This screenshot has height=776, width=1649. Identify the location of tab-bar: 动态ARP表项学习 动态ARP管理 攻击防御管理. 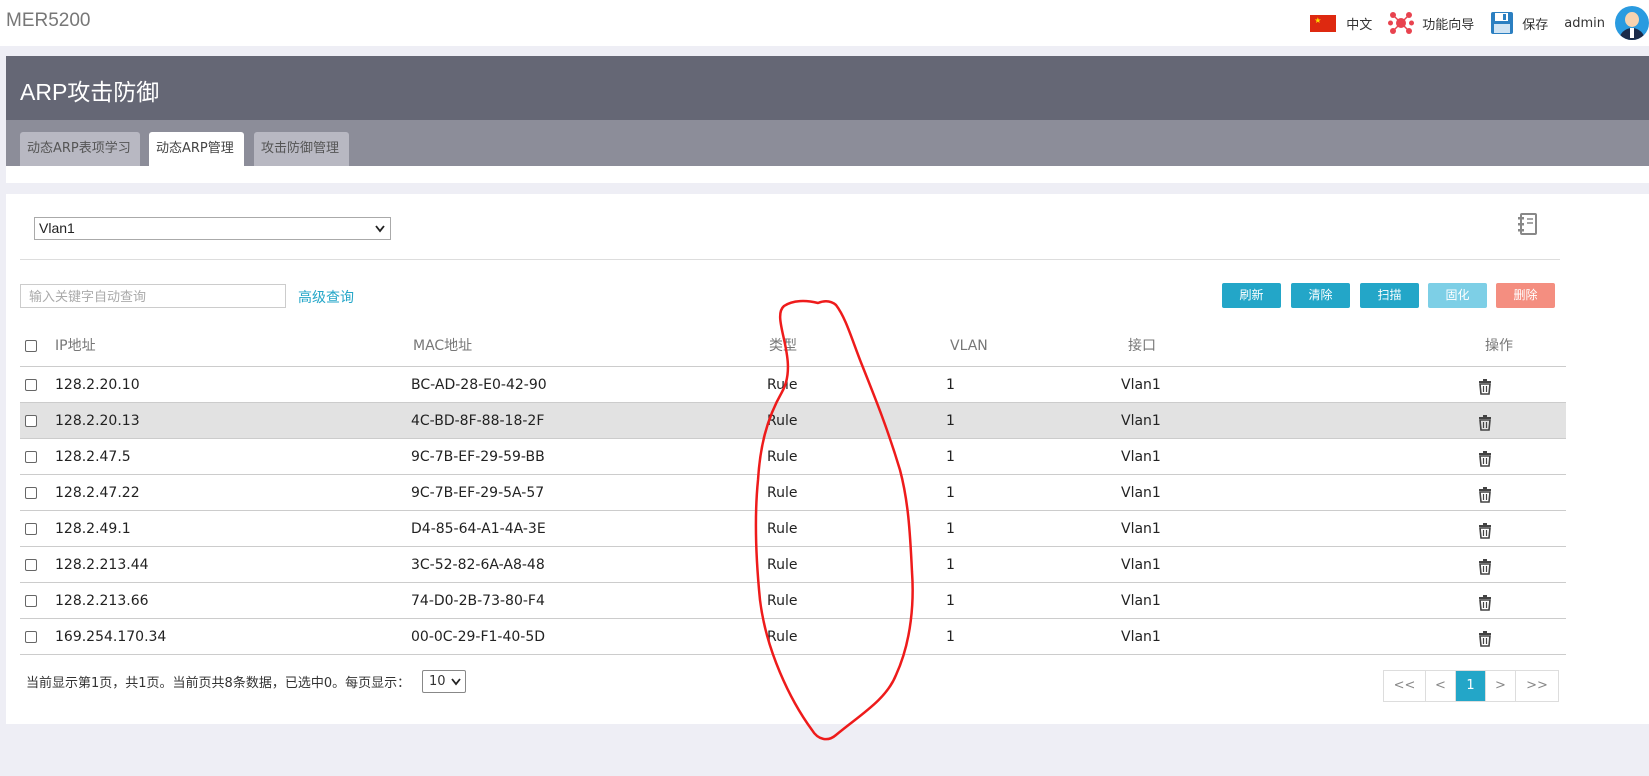
(827, 143).